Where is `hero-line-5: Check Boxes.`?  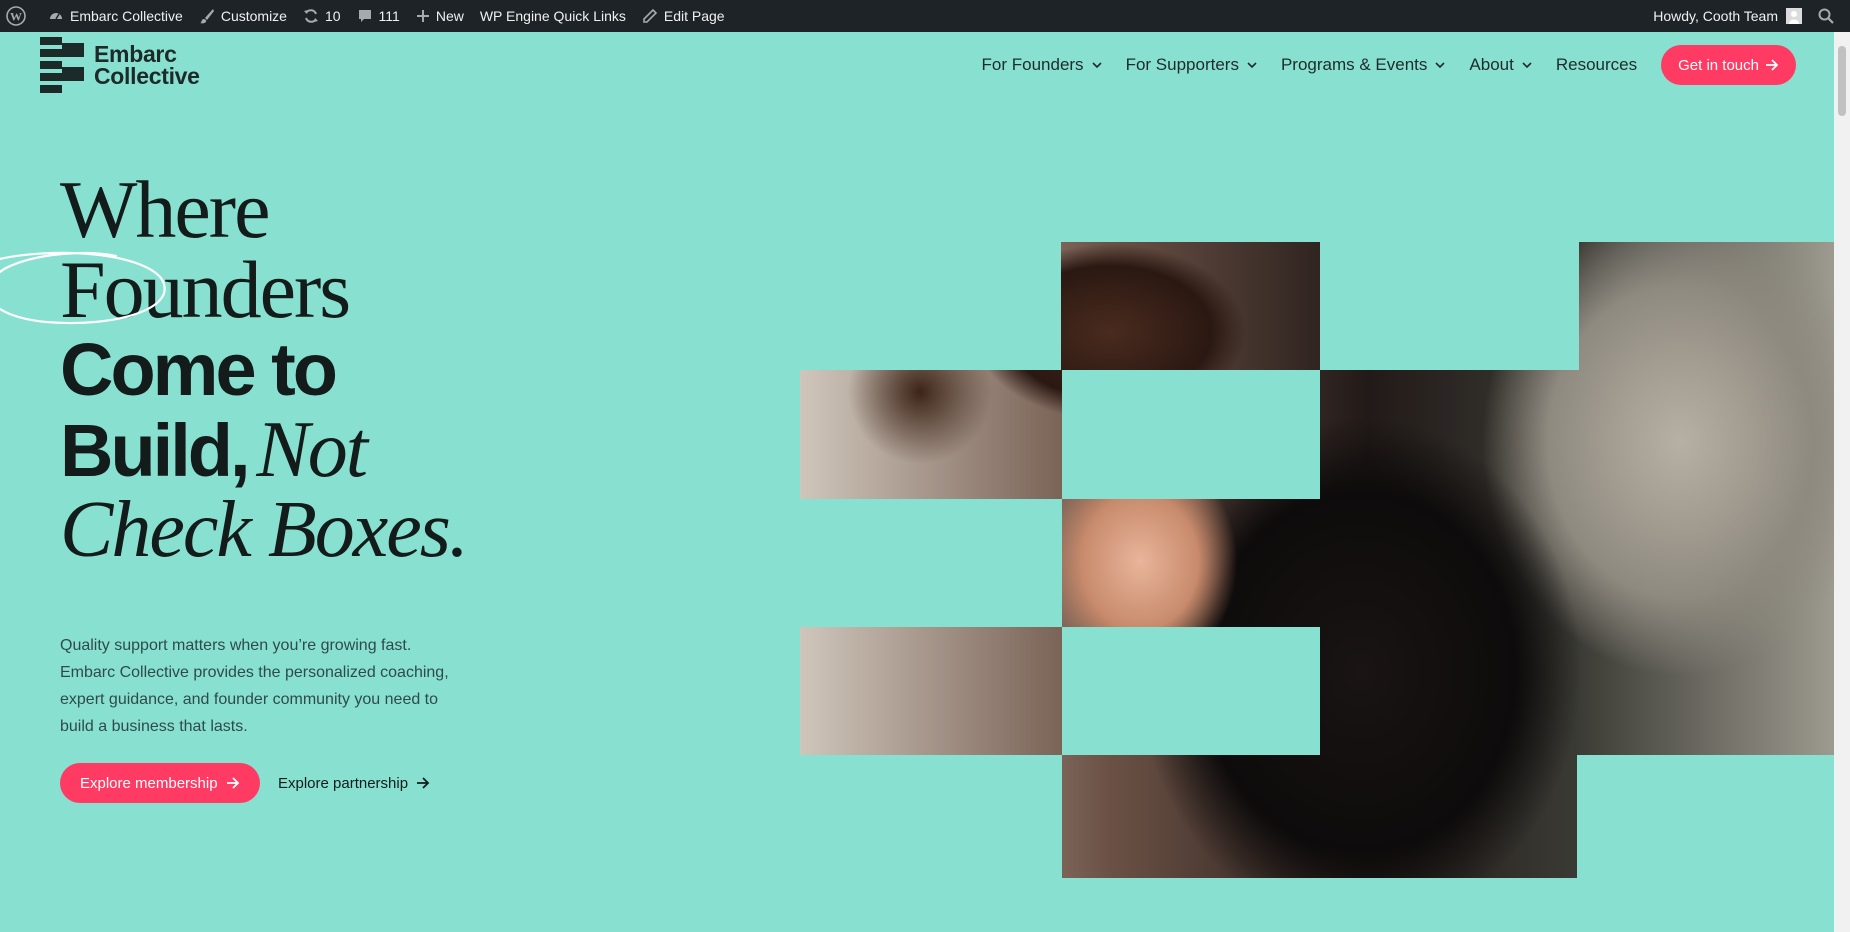 hero-line-5: Check Boxes. is located at coordinates (264, 530).